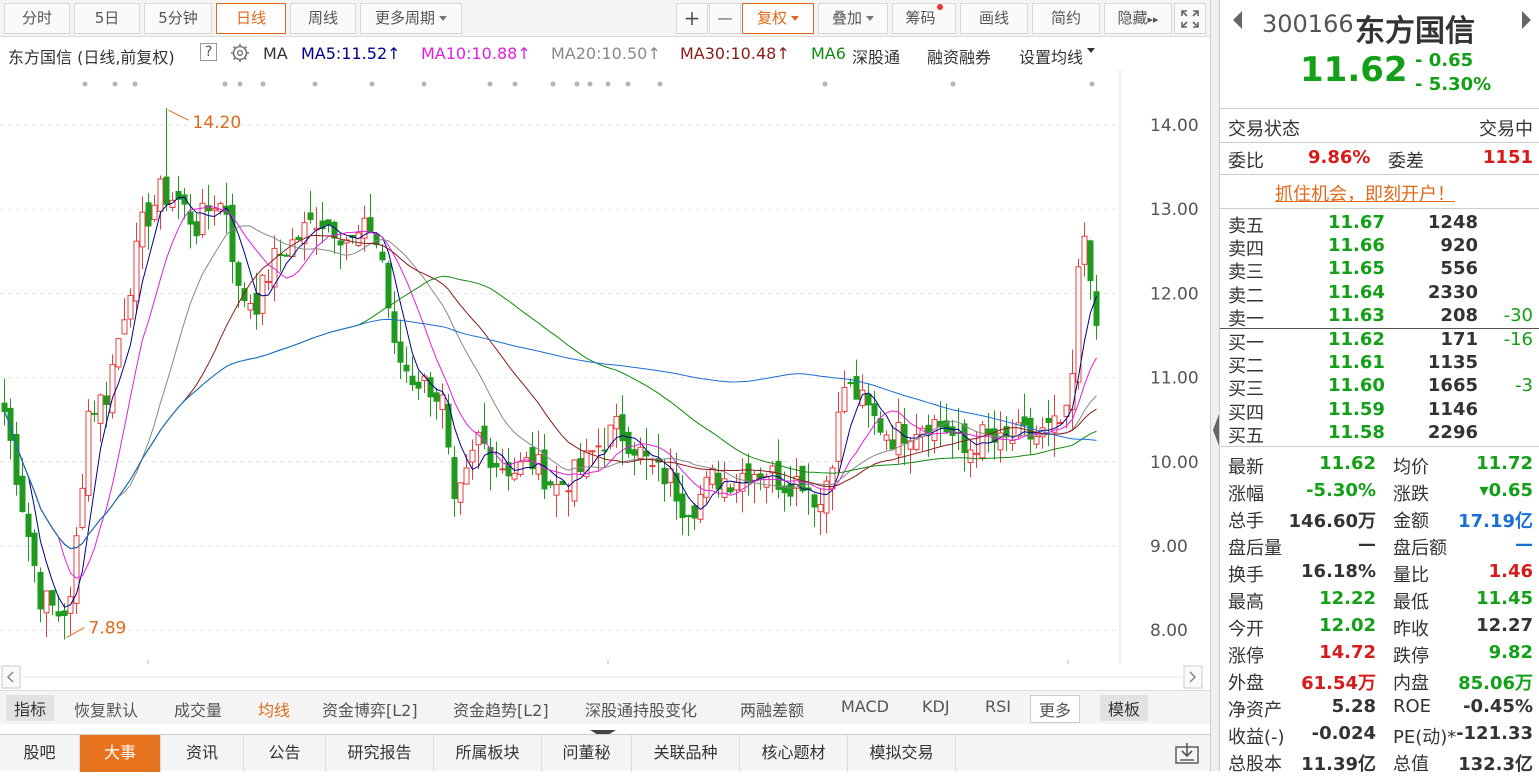 This screenshot has height=776, width=1539. What do you see at coordinates (1380, 762) in the screenshot?
I see `stat-row: 总股本 11.39亿 总值 132.3亿` at bounding box center [1380, 762].